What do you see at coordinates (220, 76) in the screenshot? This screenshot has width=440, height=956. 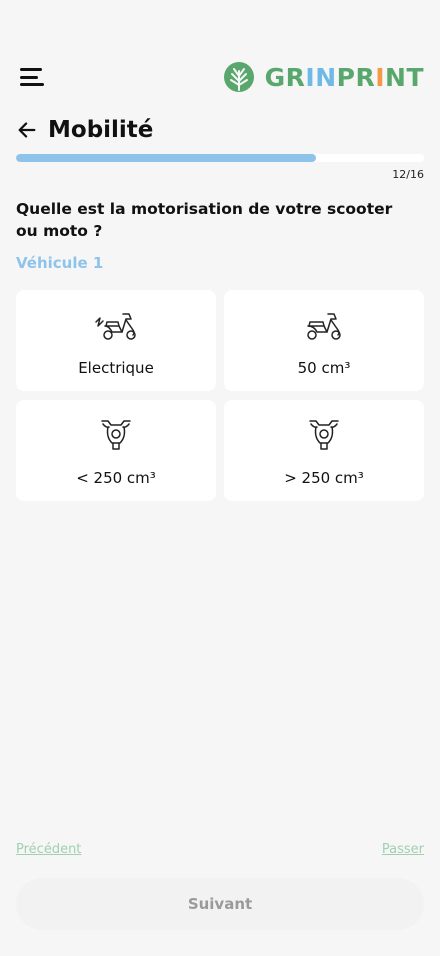 I see `app-header: GRINPRINT` at bounding box center [220, 76].